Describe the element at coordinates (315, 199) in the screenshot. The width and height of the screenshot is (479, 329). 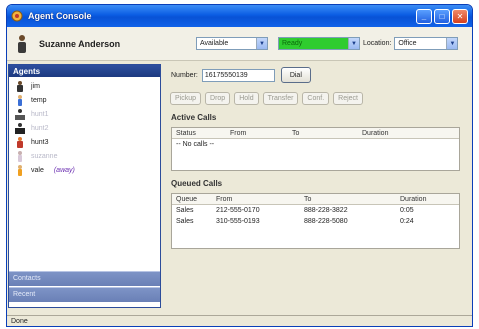
I see `table-header: Queue From To Duration` at that location.